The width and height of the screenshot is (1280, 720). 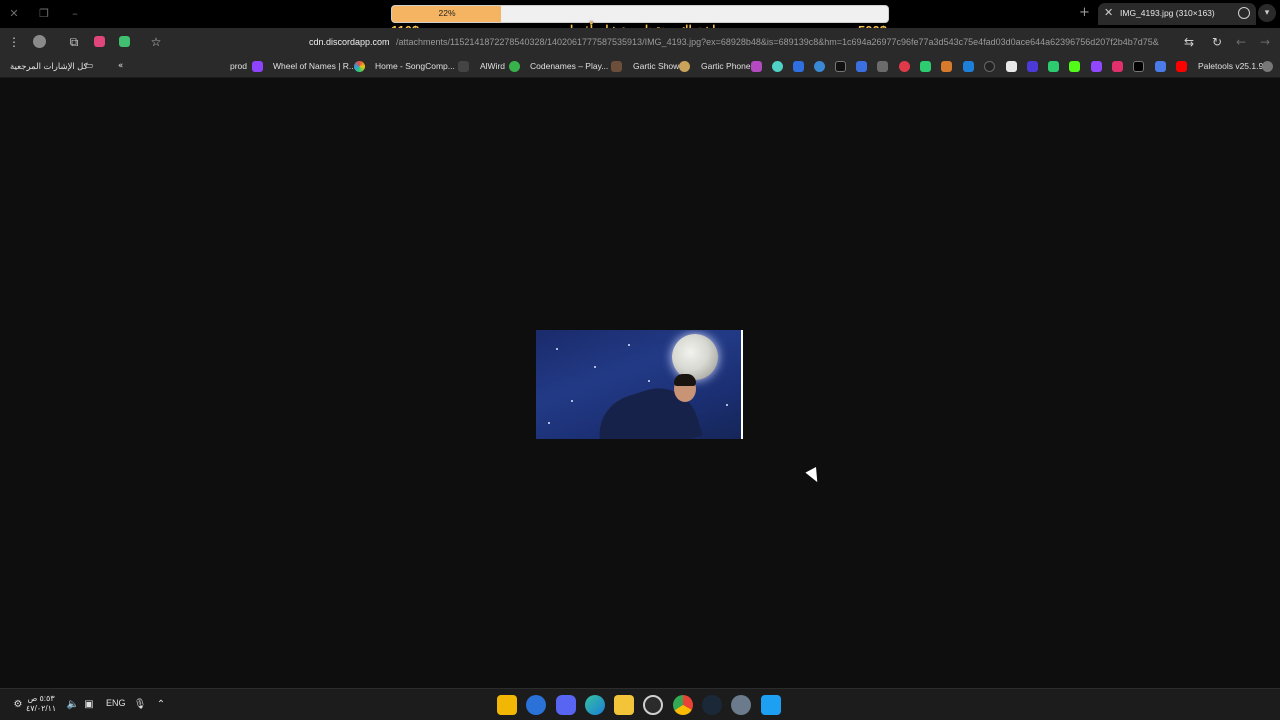 I want to click on reload-icon: ↻, so click(x=1217, y=42).